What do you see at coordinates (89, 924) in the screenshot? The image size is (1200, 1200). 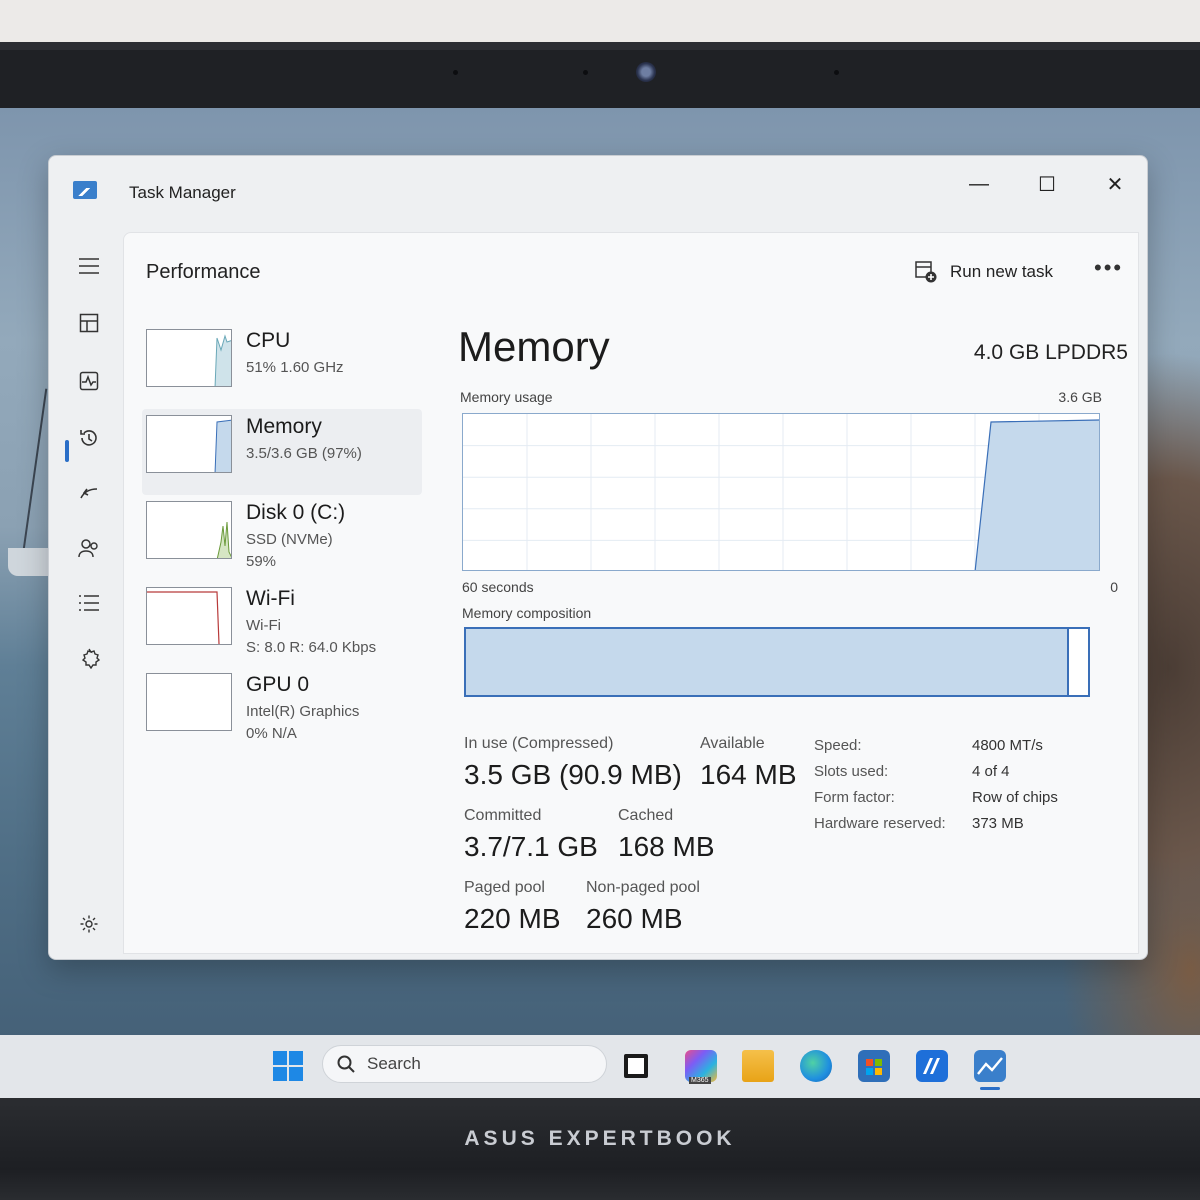 I see `settings-gear-icon` at bounding box center [89, 924].